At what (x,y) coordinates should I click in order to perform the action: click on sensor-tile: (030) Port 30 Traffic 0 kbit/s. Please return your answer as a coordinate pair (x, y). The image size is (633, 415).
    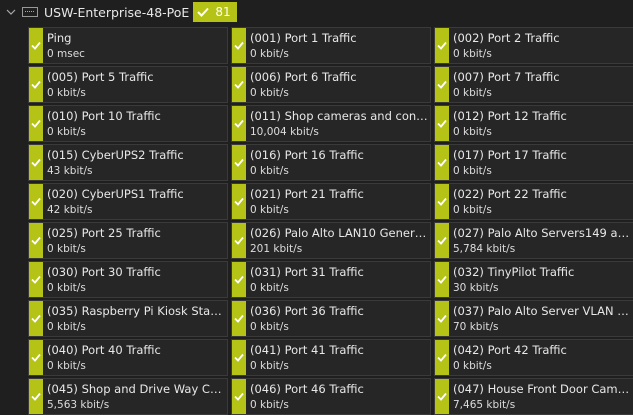
    Looking at the image, I should click on (128, 279).